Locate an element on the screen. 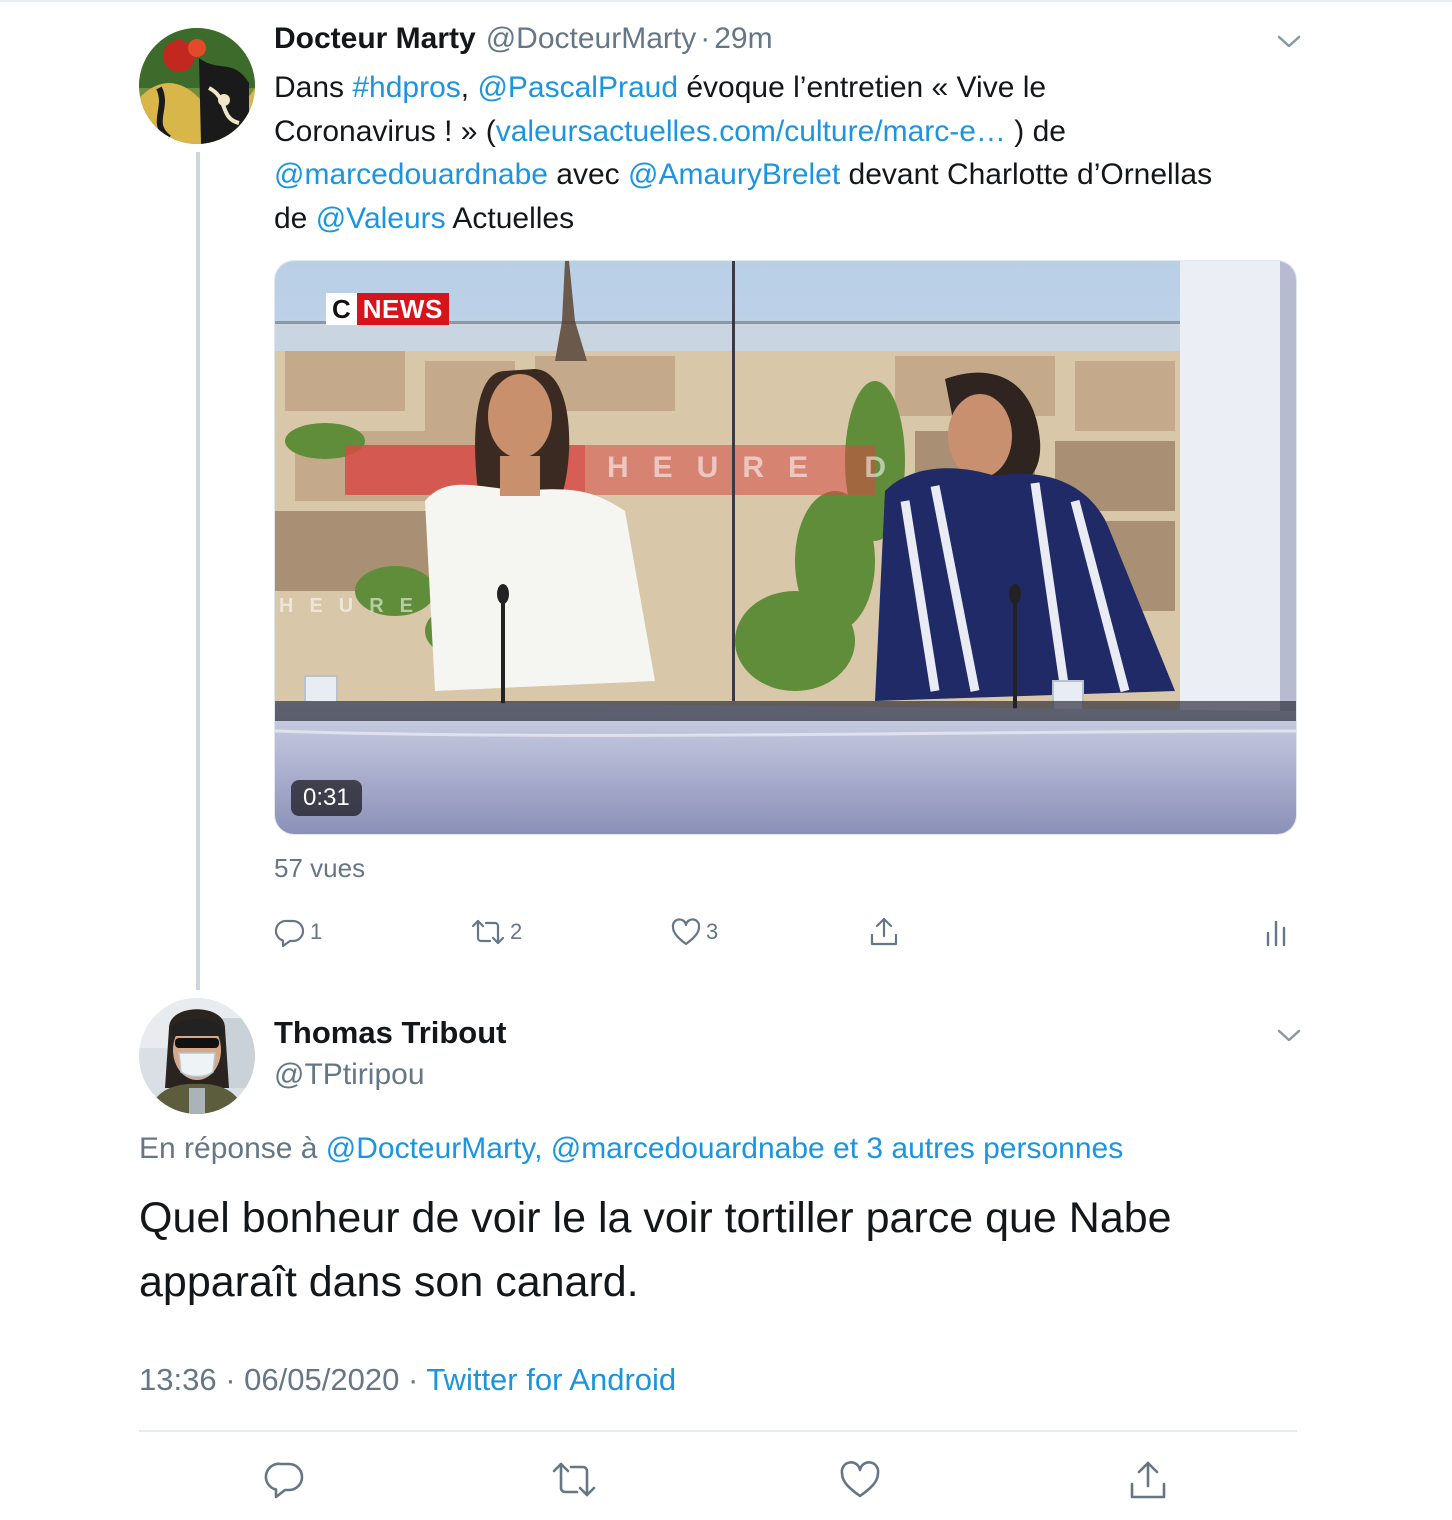 The width and height of the screenshot is (1452, 1520). thomas-tribout-avatar is located at coordinates (197, 1056).